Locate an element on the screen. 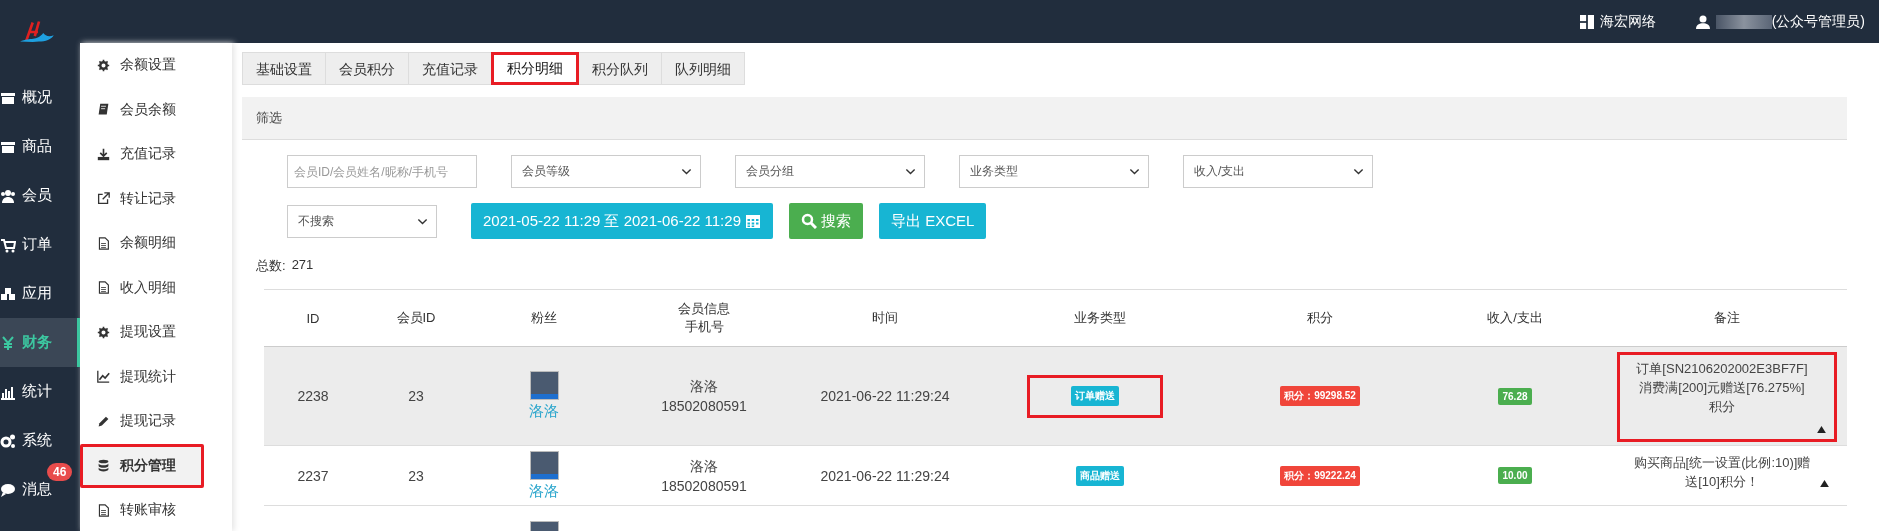 The image size is (1879, 531). cart-icon is located at coordinates (8, 244).